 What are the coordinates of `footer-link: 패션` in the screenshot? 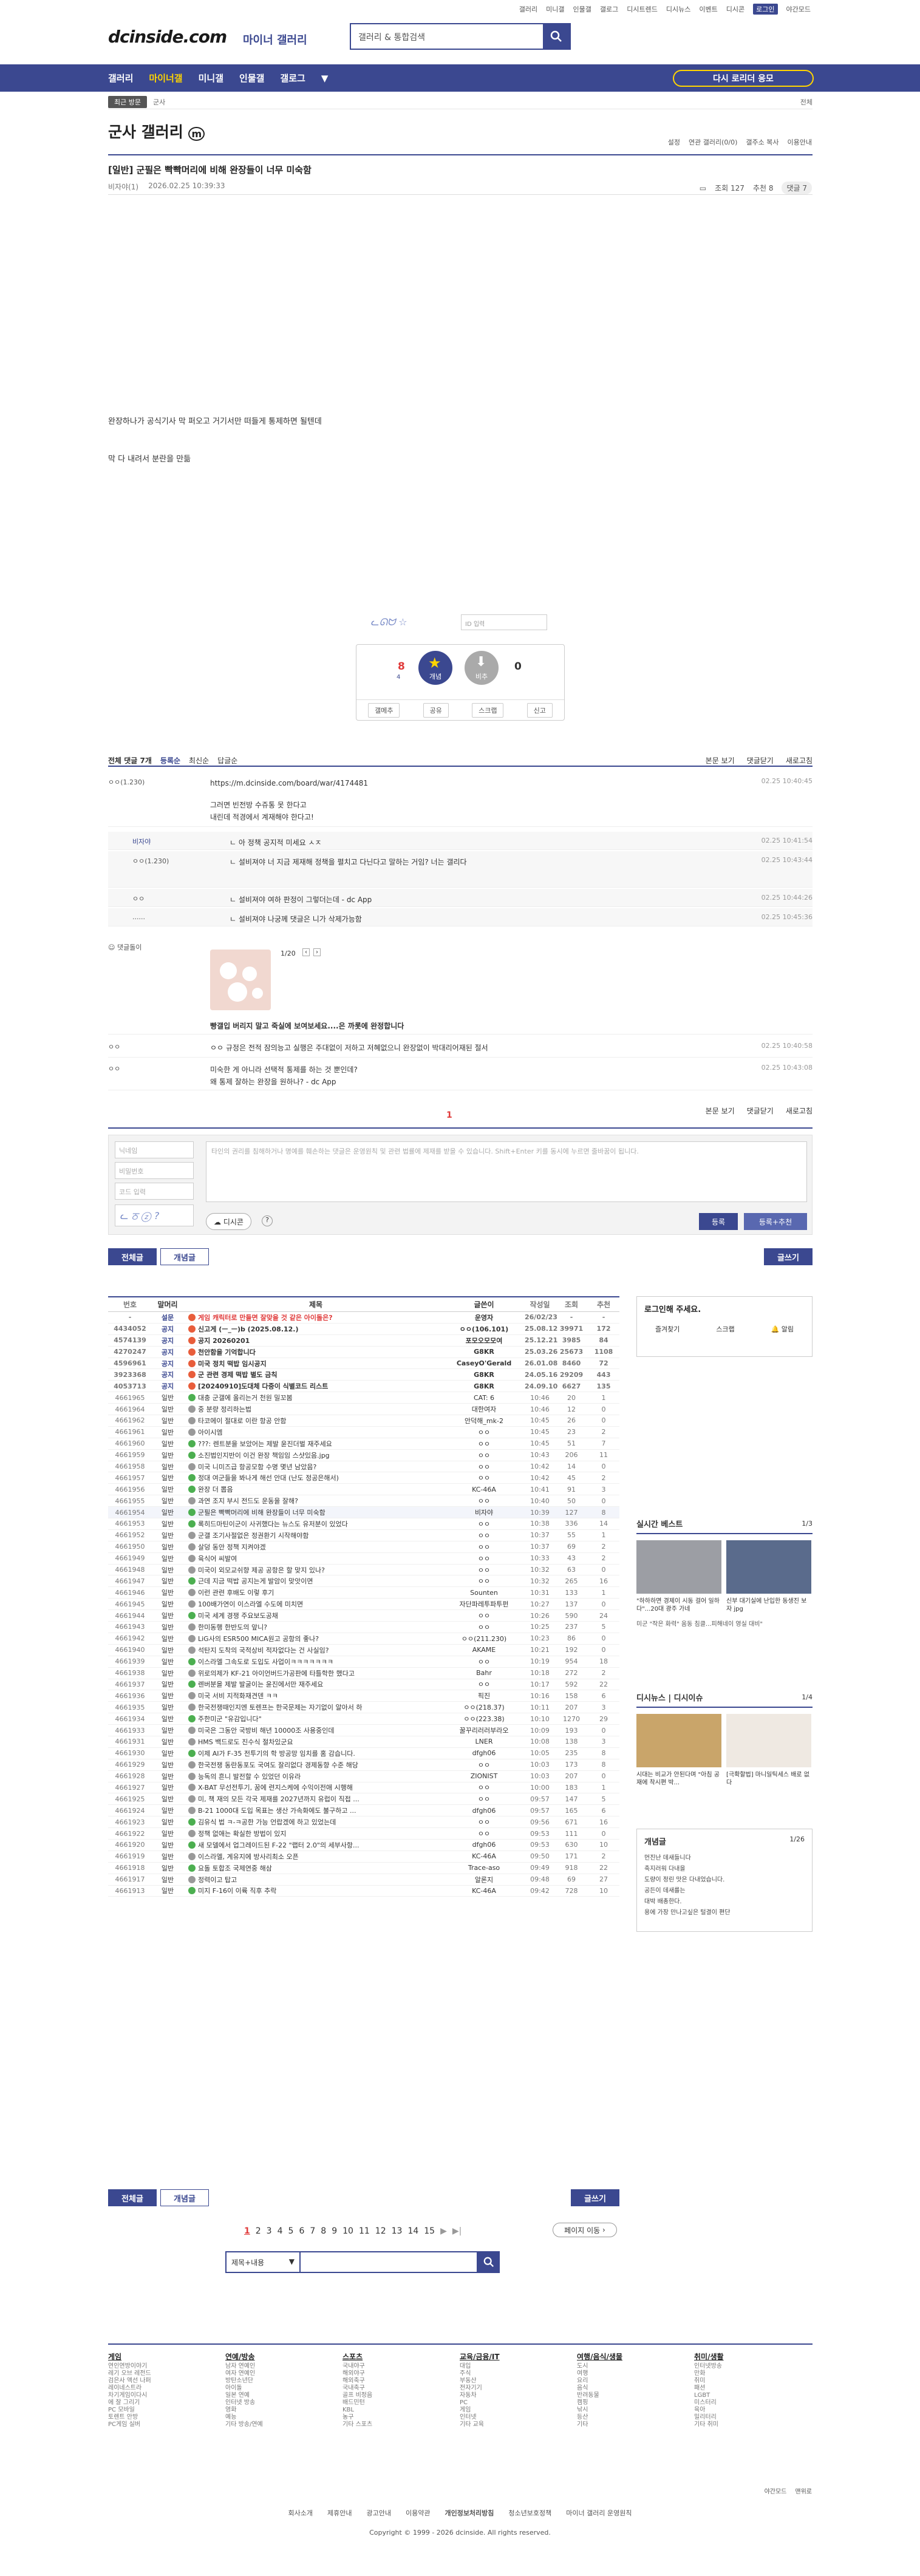 It's located at (709, 2388).